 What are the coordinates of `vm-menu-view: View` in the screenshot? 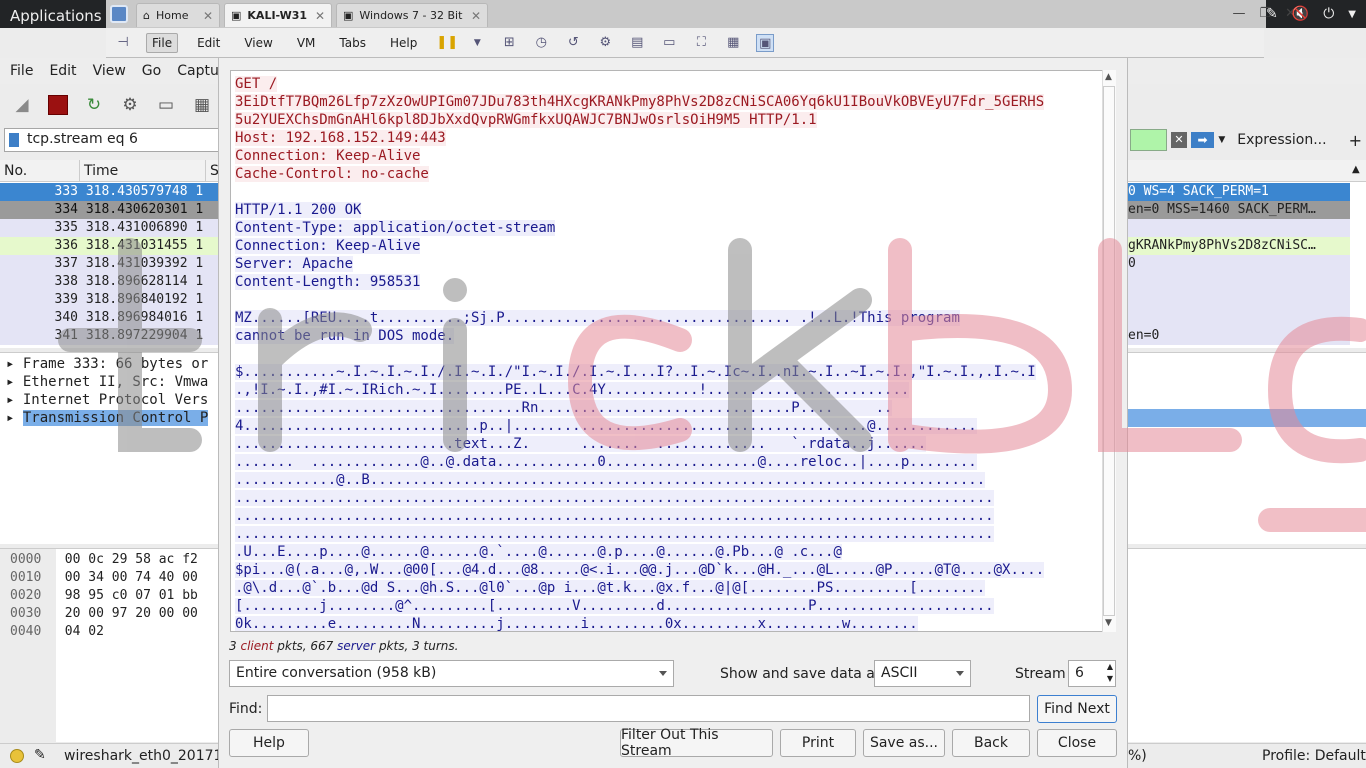 It's located at (258, 43).